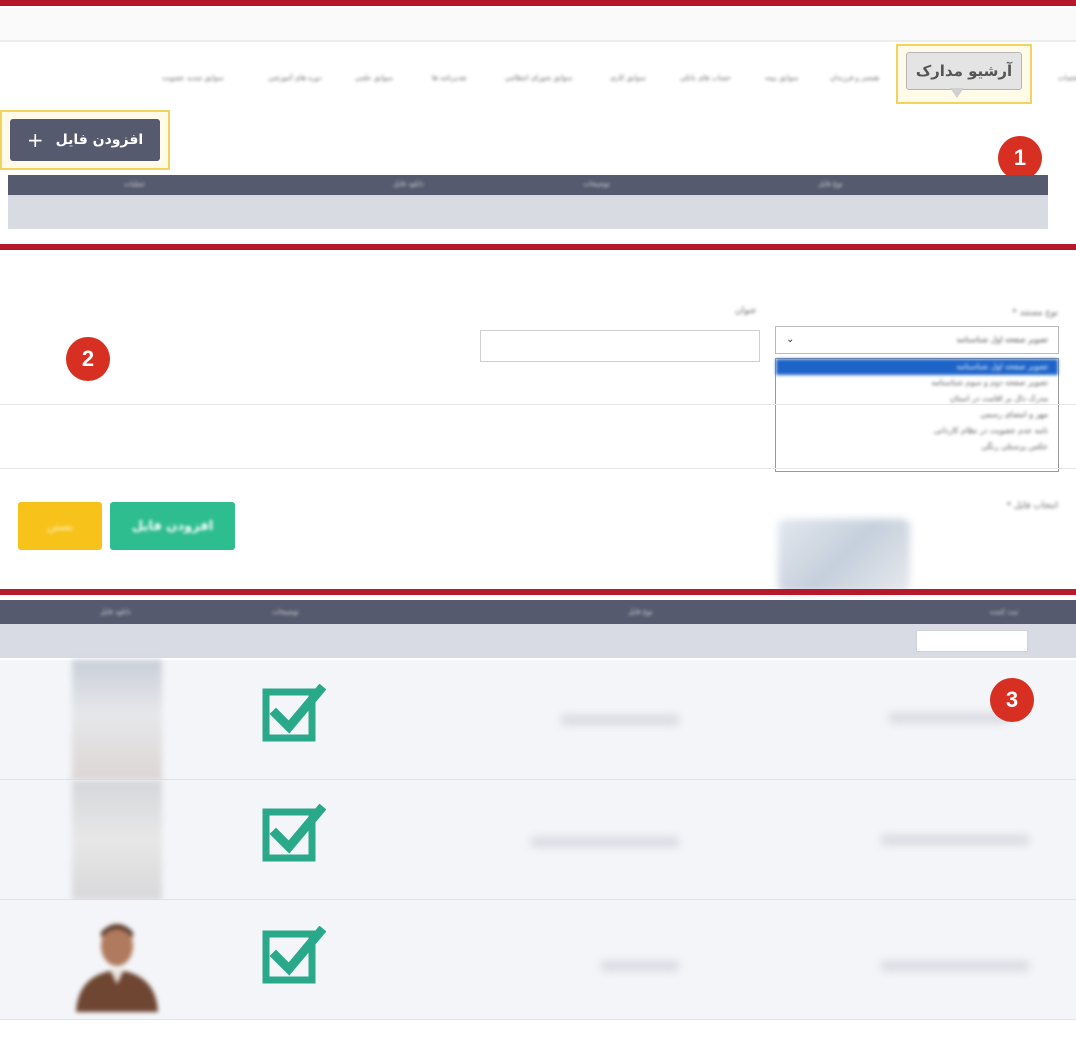 The width and height of the screenshot is (1076, 1059). Describe the element at coordinates (844, 556) in the screenshot. I see `selected-file-preview` at that location.